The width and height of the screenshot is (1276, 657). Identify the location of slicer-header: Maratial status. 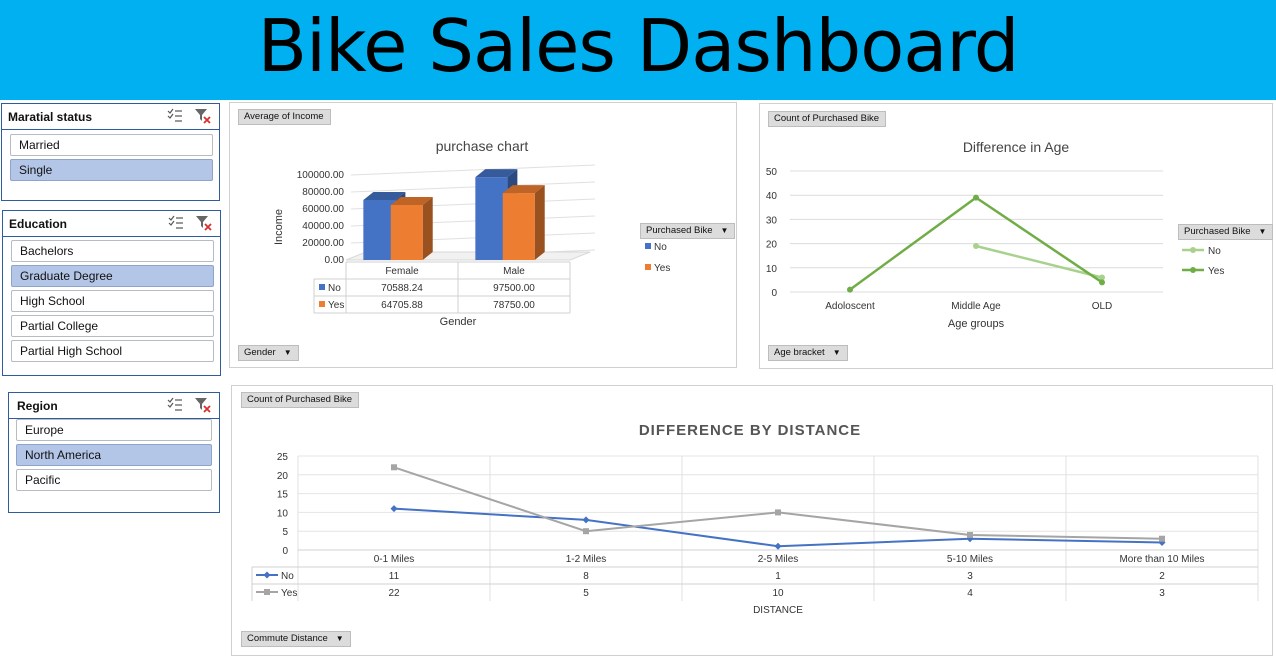
(110, 117).